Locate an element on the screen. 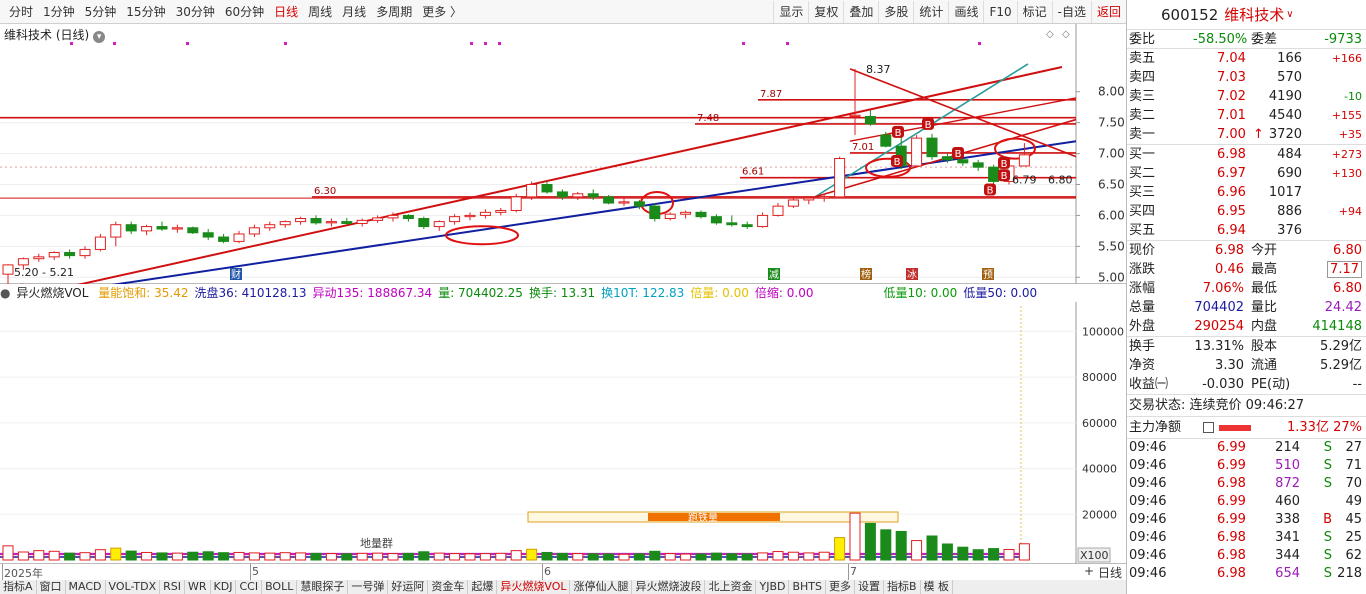  period-tab: 15分钟 is located at coordinates (145, 12).